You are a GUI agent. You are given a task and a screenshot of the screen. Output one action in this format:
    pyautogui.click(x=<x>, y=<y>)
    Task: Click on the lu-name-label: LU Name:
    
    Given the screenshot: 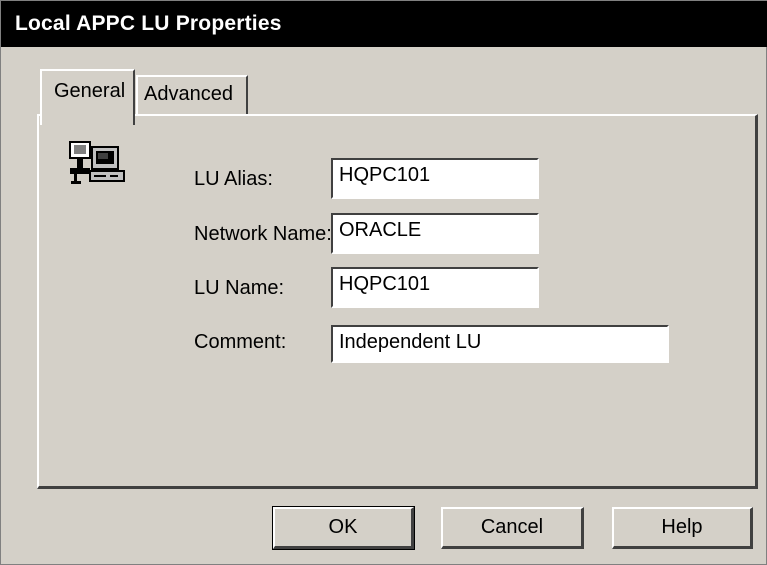 What is the action you would take?
    pyautogui.click(x=239, y=288)
    